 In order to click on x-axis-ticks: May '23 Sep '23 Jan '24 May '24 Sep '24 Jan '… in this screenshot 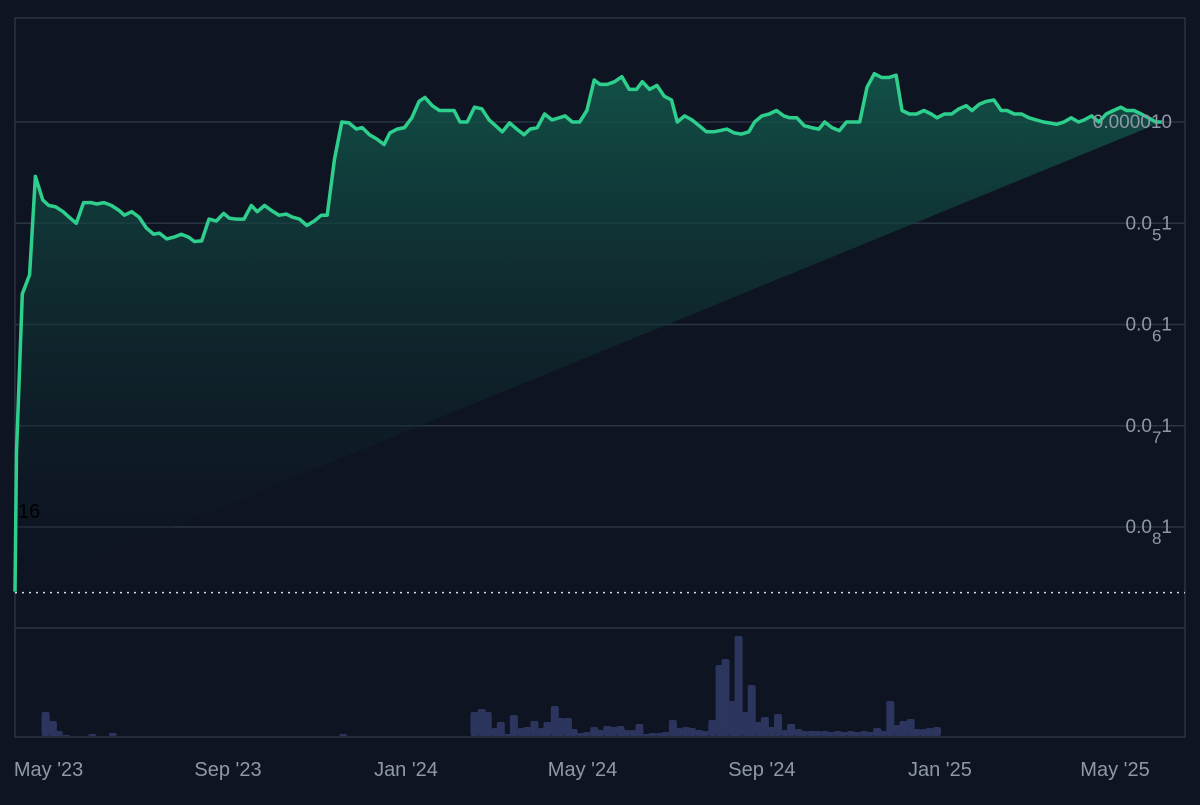, I will do `click(582, 770)`.